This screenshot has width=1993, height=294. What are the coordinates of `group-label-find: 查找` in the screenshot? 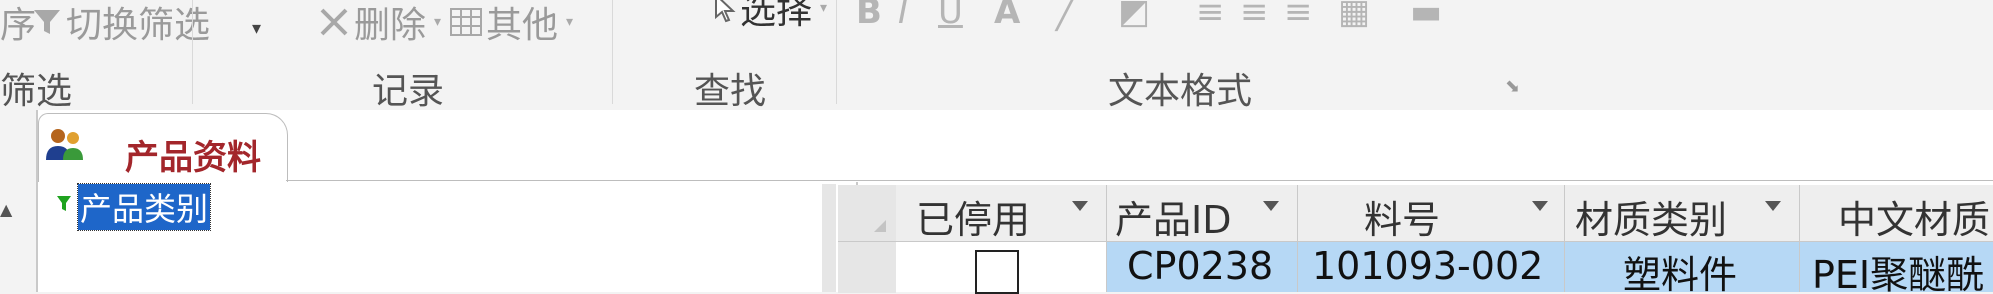 It's located at (730, 91).